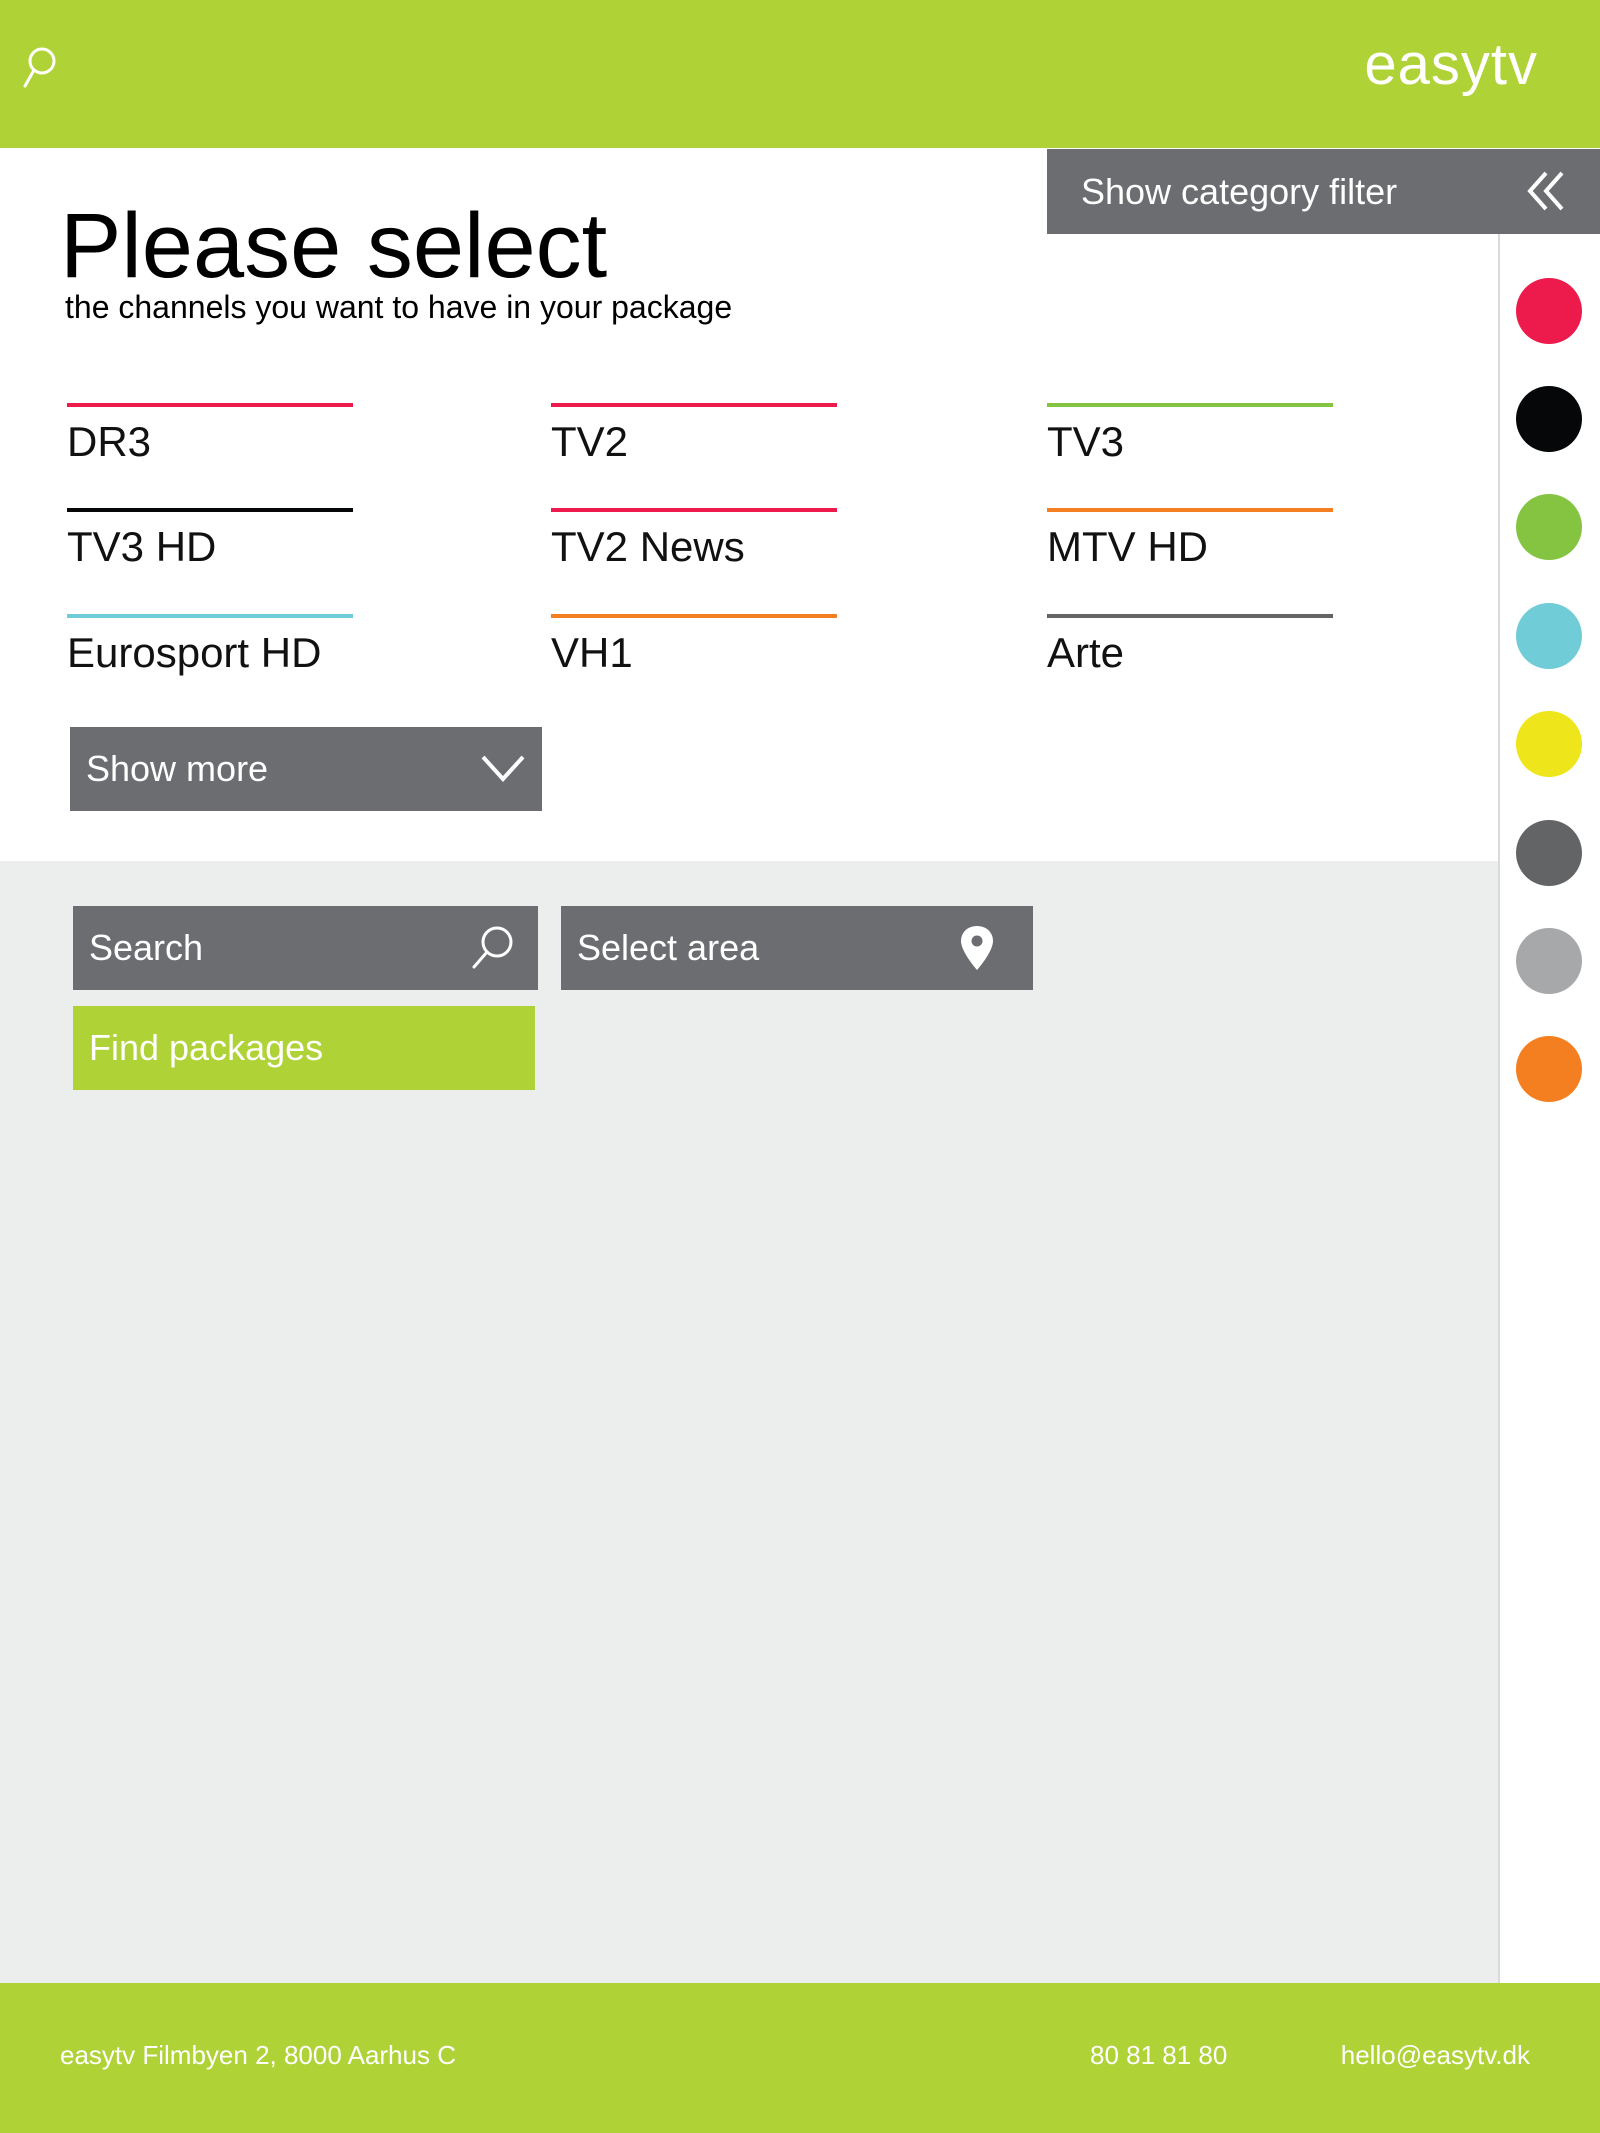  Describe the element at coordinates (1549, 744) in the screenshot. I see `category-dot-yellow` at that location.